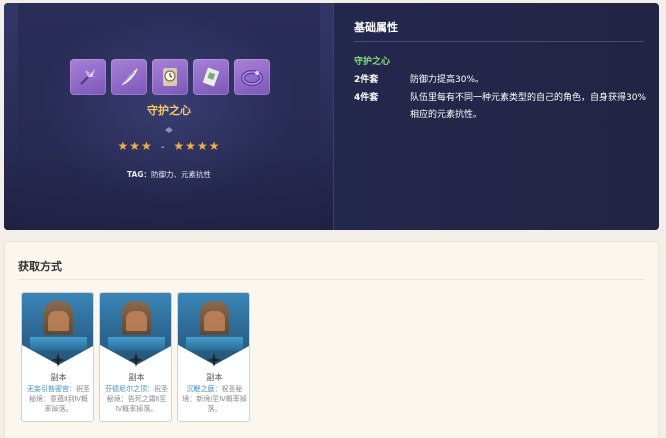 The image size is (666, 438). Describe the element at coordinates (58, 399) in the screenshot. I see `card-description: 无妄引咎密宫：祝圣秘境：意蕴Ⅱ到Ⅳ概率掉落。` at that location.